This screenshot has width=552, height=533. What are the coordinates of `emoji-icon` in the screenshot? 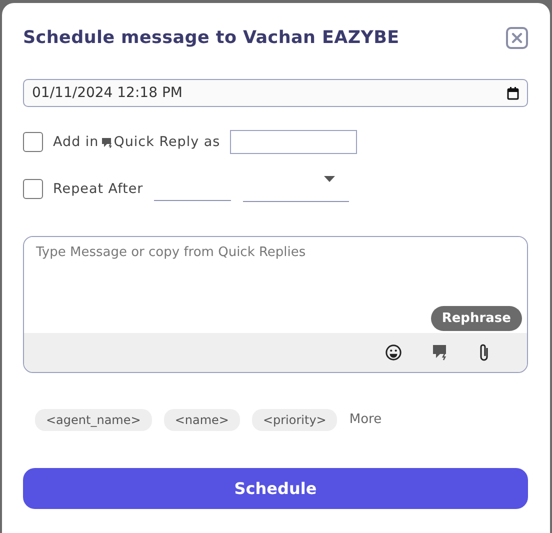 It's located at (393, 352).